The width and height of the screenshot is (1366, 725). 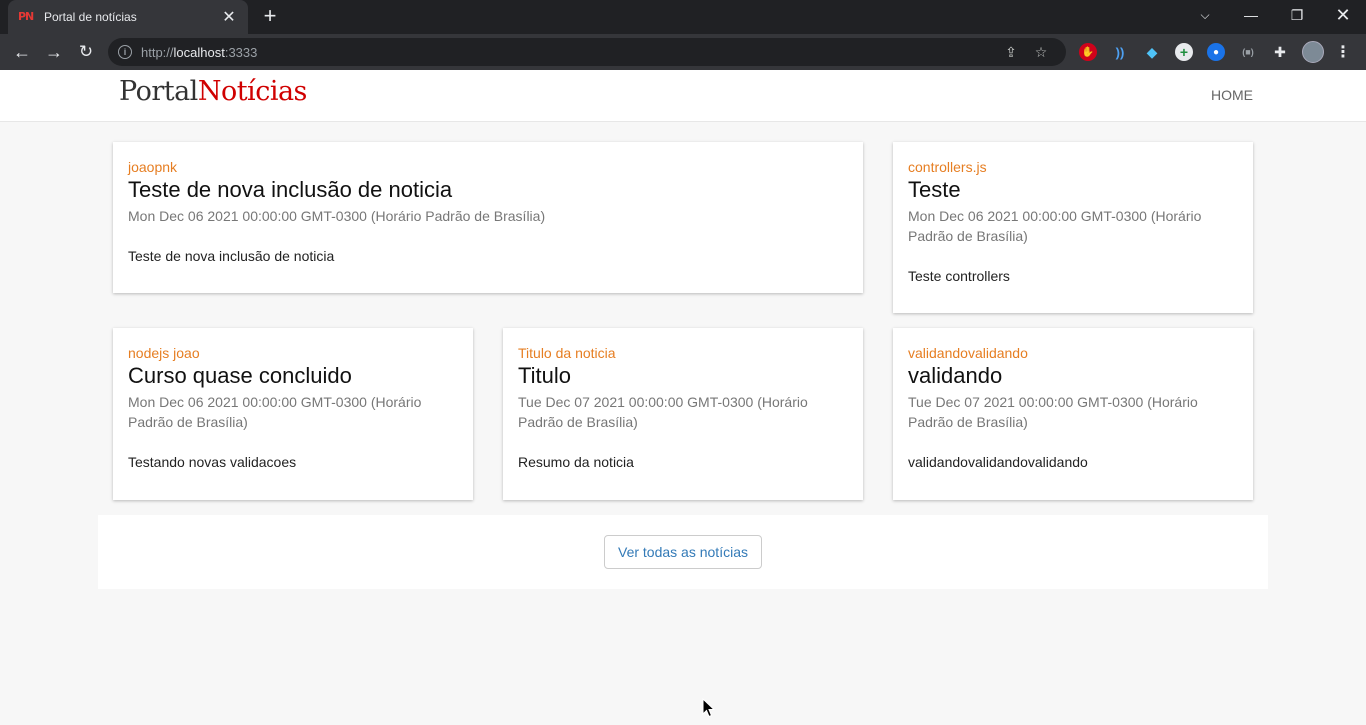 I want to click on site-favicon-icon: PN, so click(x=26, y=16).